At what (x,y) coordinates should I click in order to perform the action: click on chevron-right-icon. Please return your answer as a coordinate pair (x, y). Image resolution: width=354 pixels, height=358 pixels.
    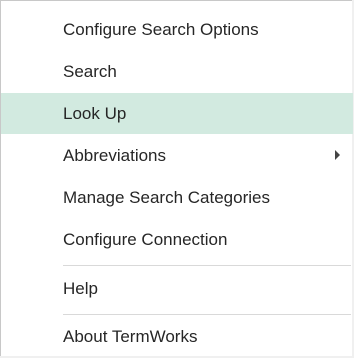
    Looking at the image, I should click on (337, 155).